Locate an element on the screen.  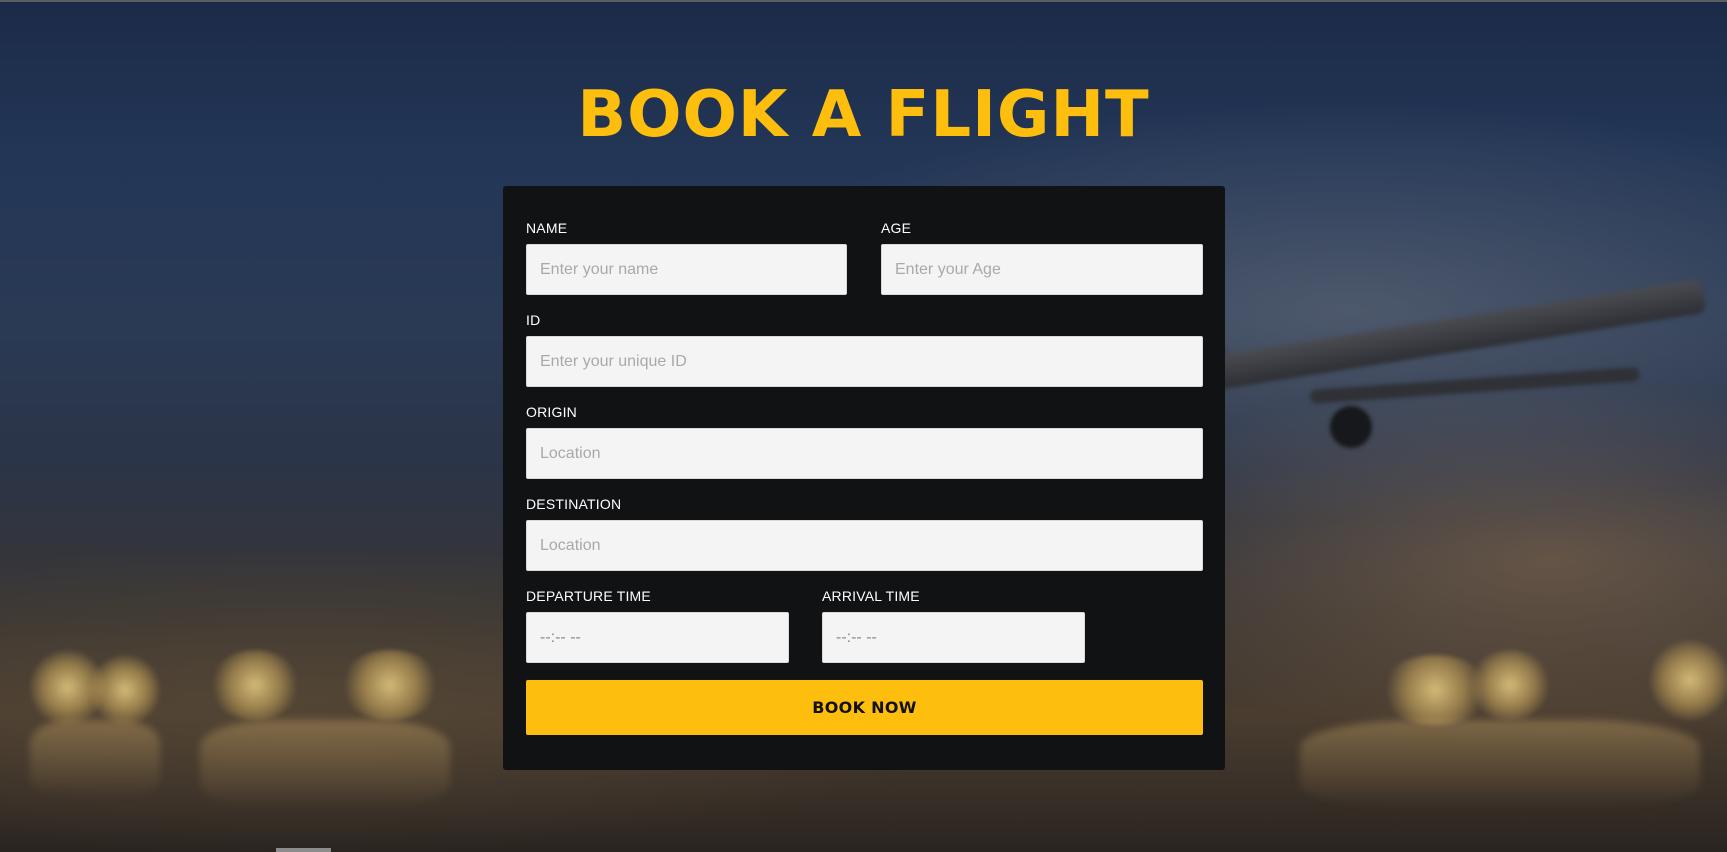
top-border is located at coordinates (863, 1).